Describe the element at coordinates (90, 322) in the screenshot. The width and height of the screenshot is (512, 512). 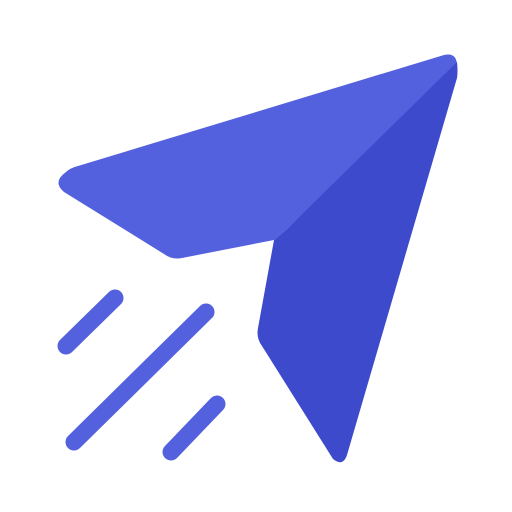
I see `speed-line-top` at that location.